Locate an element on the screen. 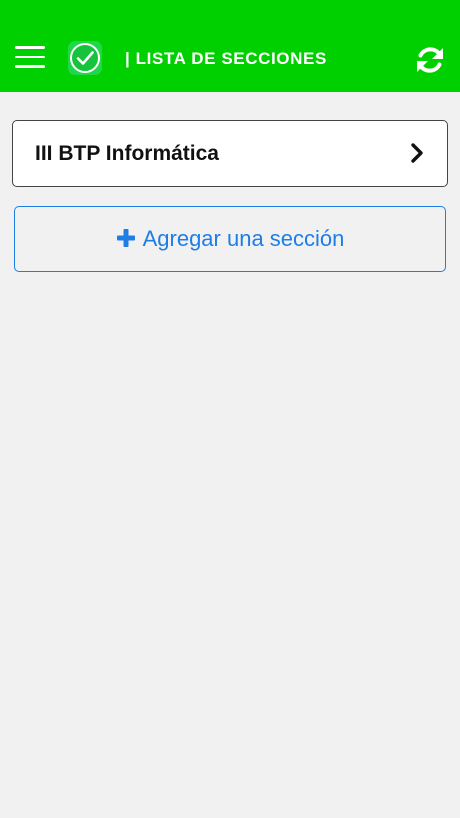 Image resolution: width=460 pixels, height=818 pixels. menu-button is located at coordinates (30, 57).